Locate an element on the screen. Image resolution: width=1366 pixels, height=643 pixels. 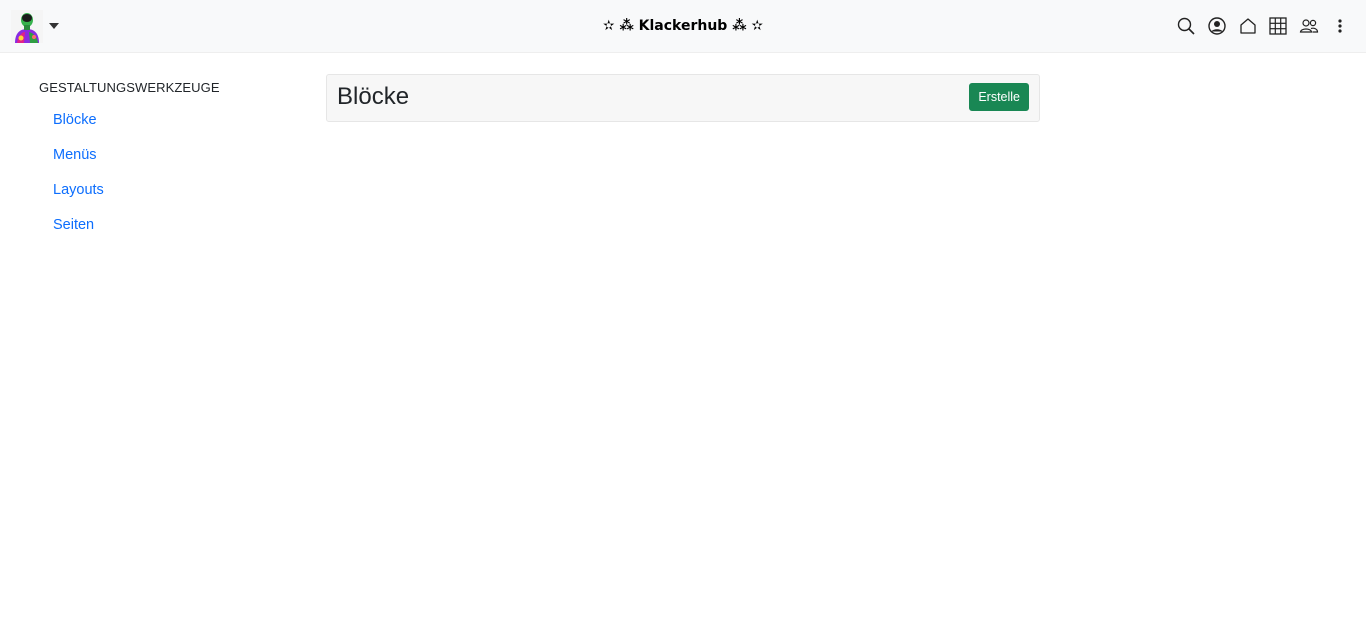
sidebar-link-bloecke: Blöcke is located at coordinates (75, 120).